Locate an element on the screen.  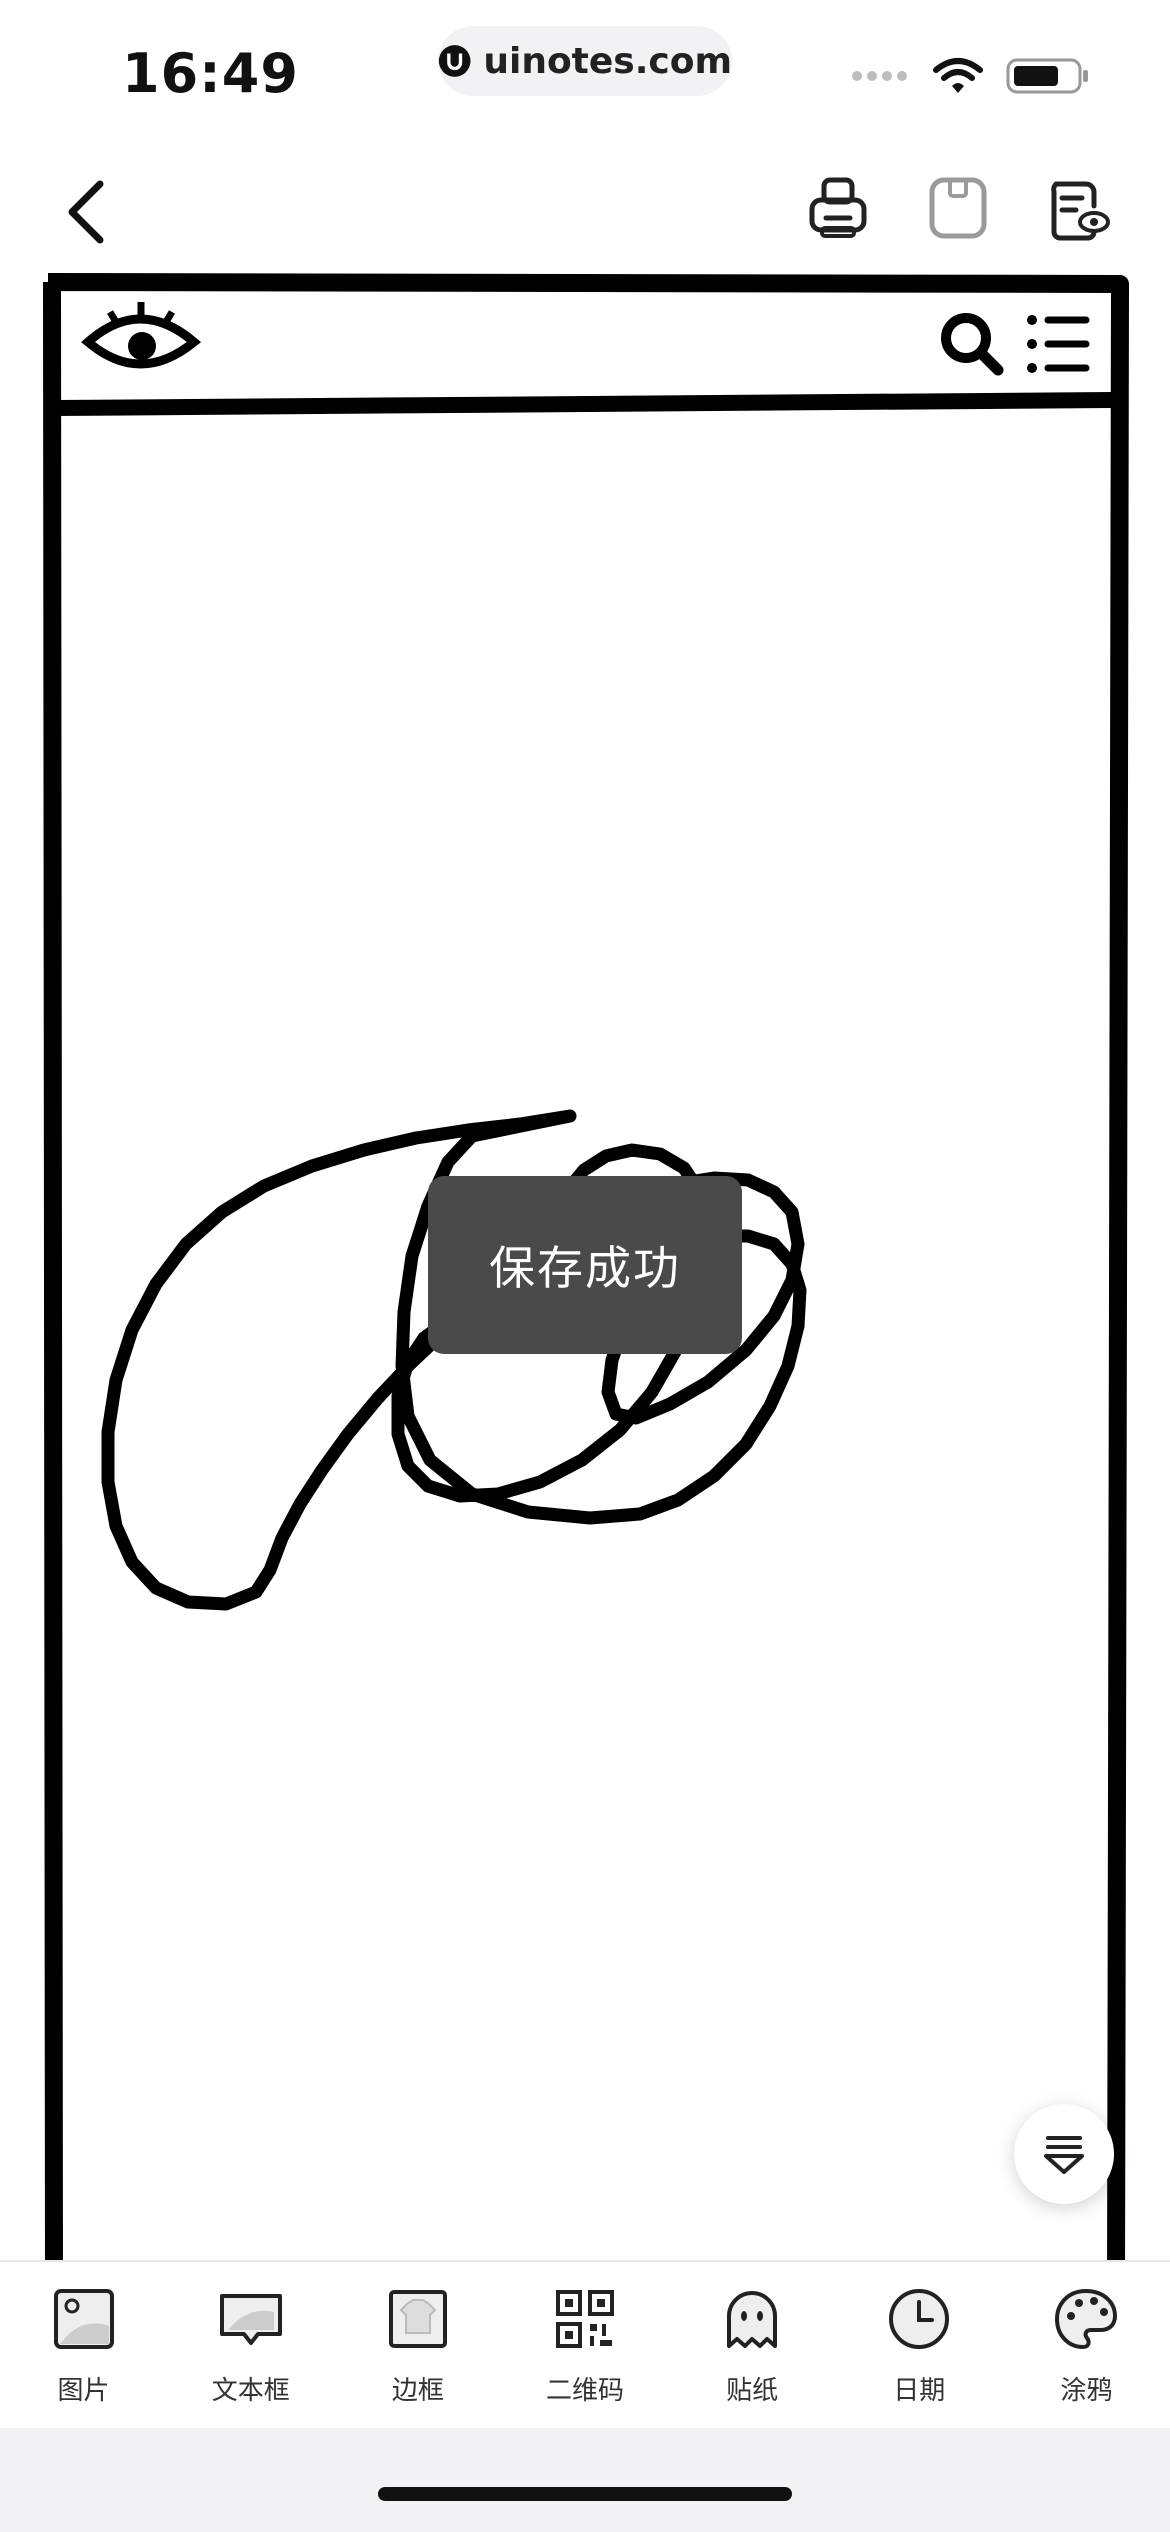
qrcode-icon is located at coordinates (584, 2319).